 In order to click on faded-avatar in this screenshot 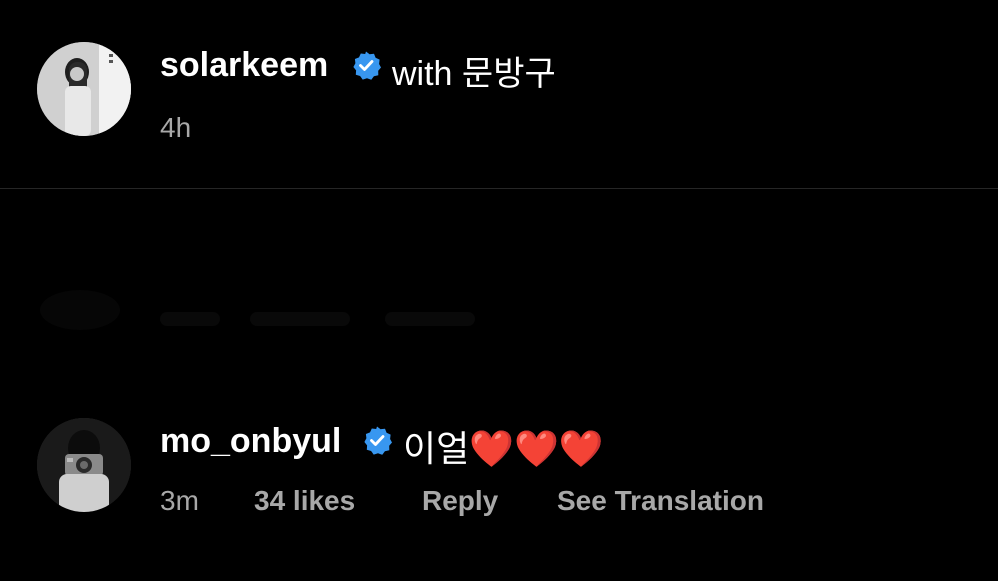, I will do `click(80, 310)`.